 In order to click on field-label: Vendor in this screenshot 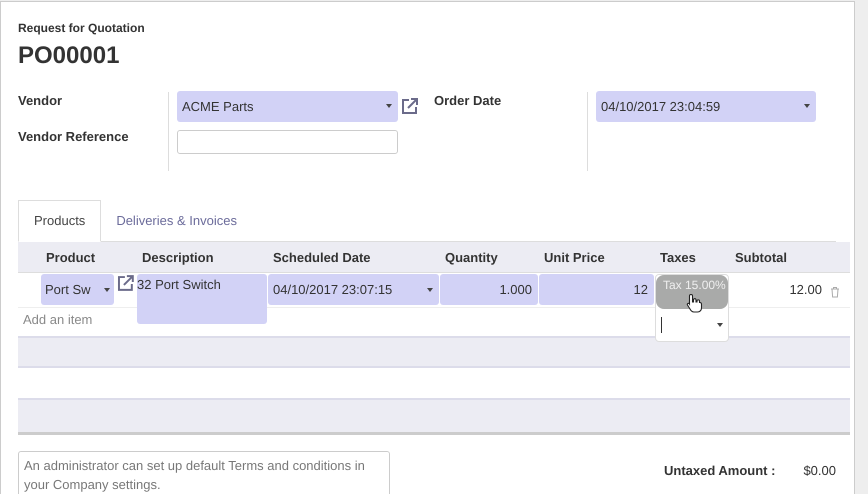, I will do `click(41, 101)`.